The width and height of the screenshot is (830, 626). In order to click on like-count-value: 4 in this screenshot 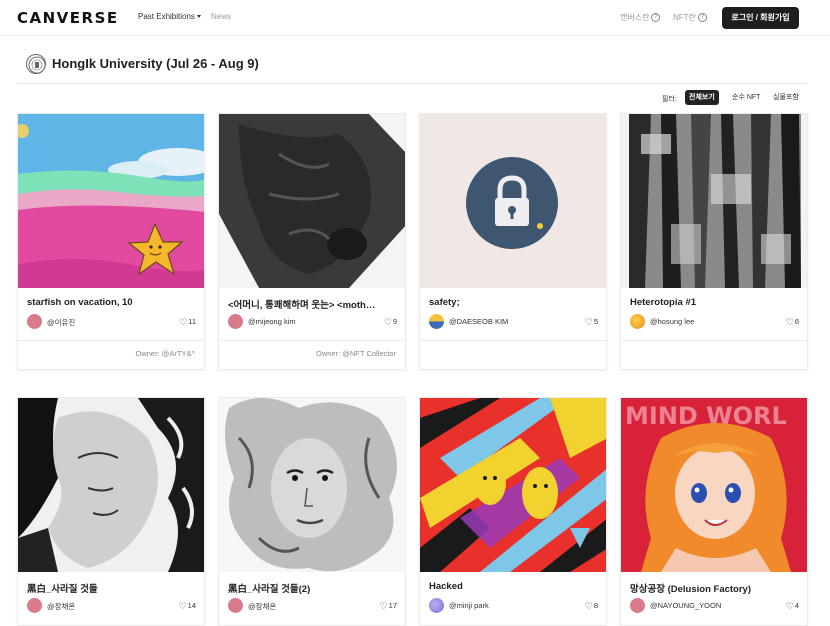, I will do `click(796, 605)`.